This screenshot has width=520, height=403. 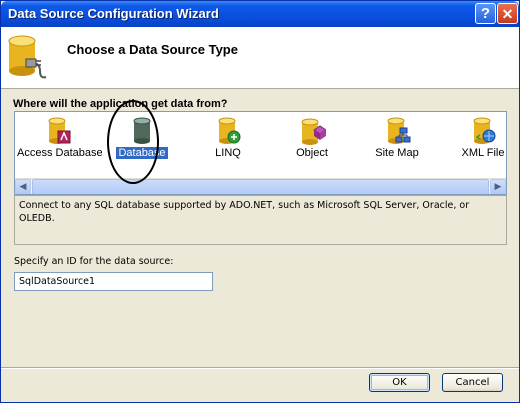 I want to click on xml-file-icon, so click(x=484, y=130).